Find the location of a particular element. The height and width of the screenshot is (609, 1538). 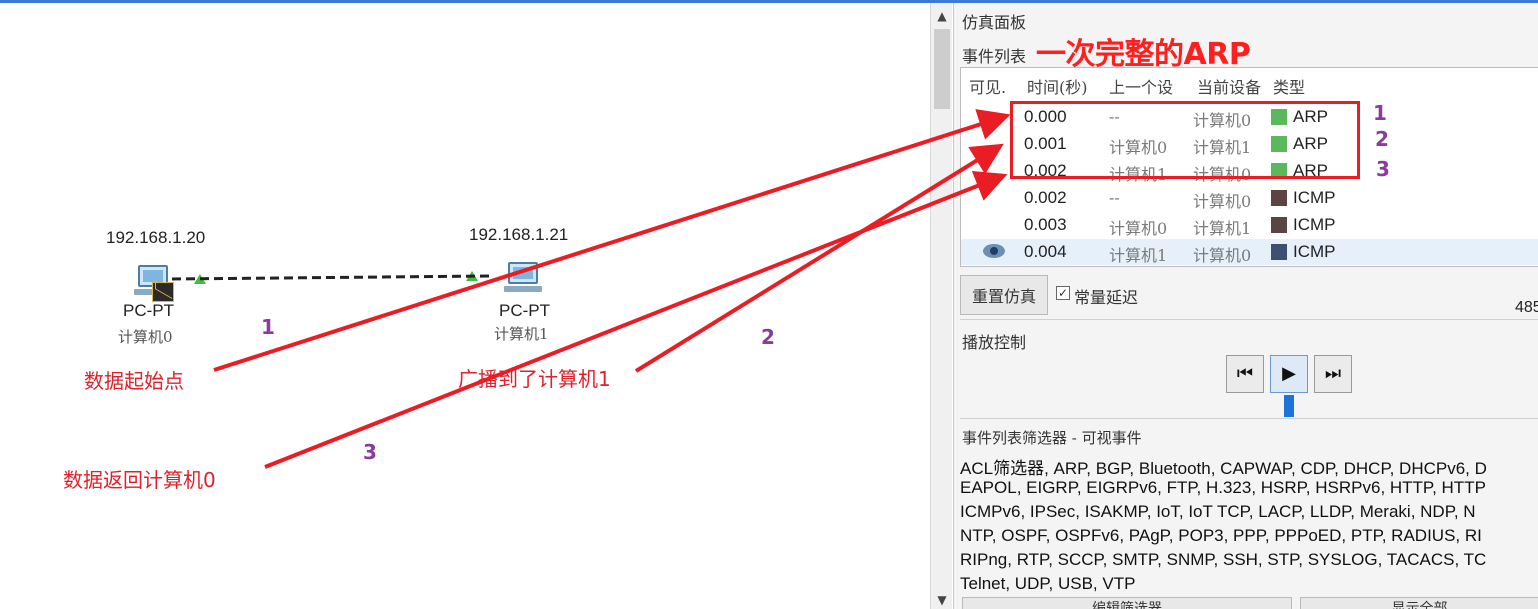

constant-delay-checkbox: ✓ is located at coordinates (1063, 293).